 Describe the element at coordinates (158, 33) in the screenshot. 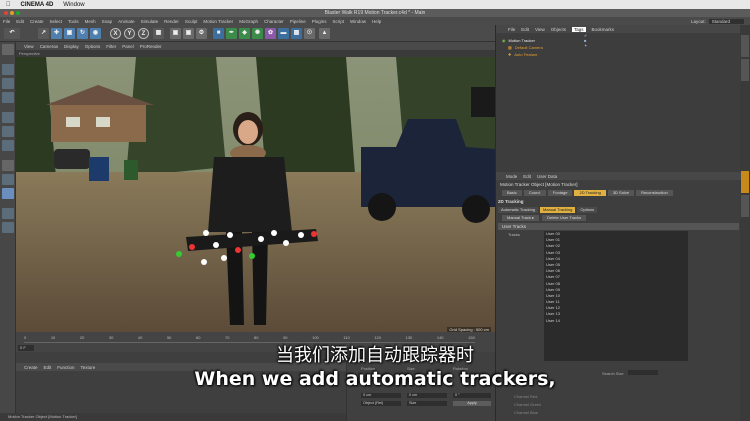

I see `coordinate-system-icon: ▦` at that location.